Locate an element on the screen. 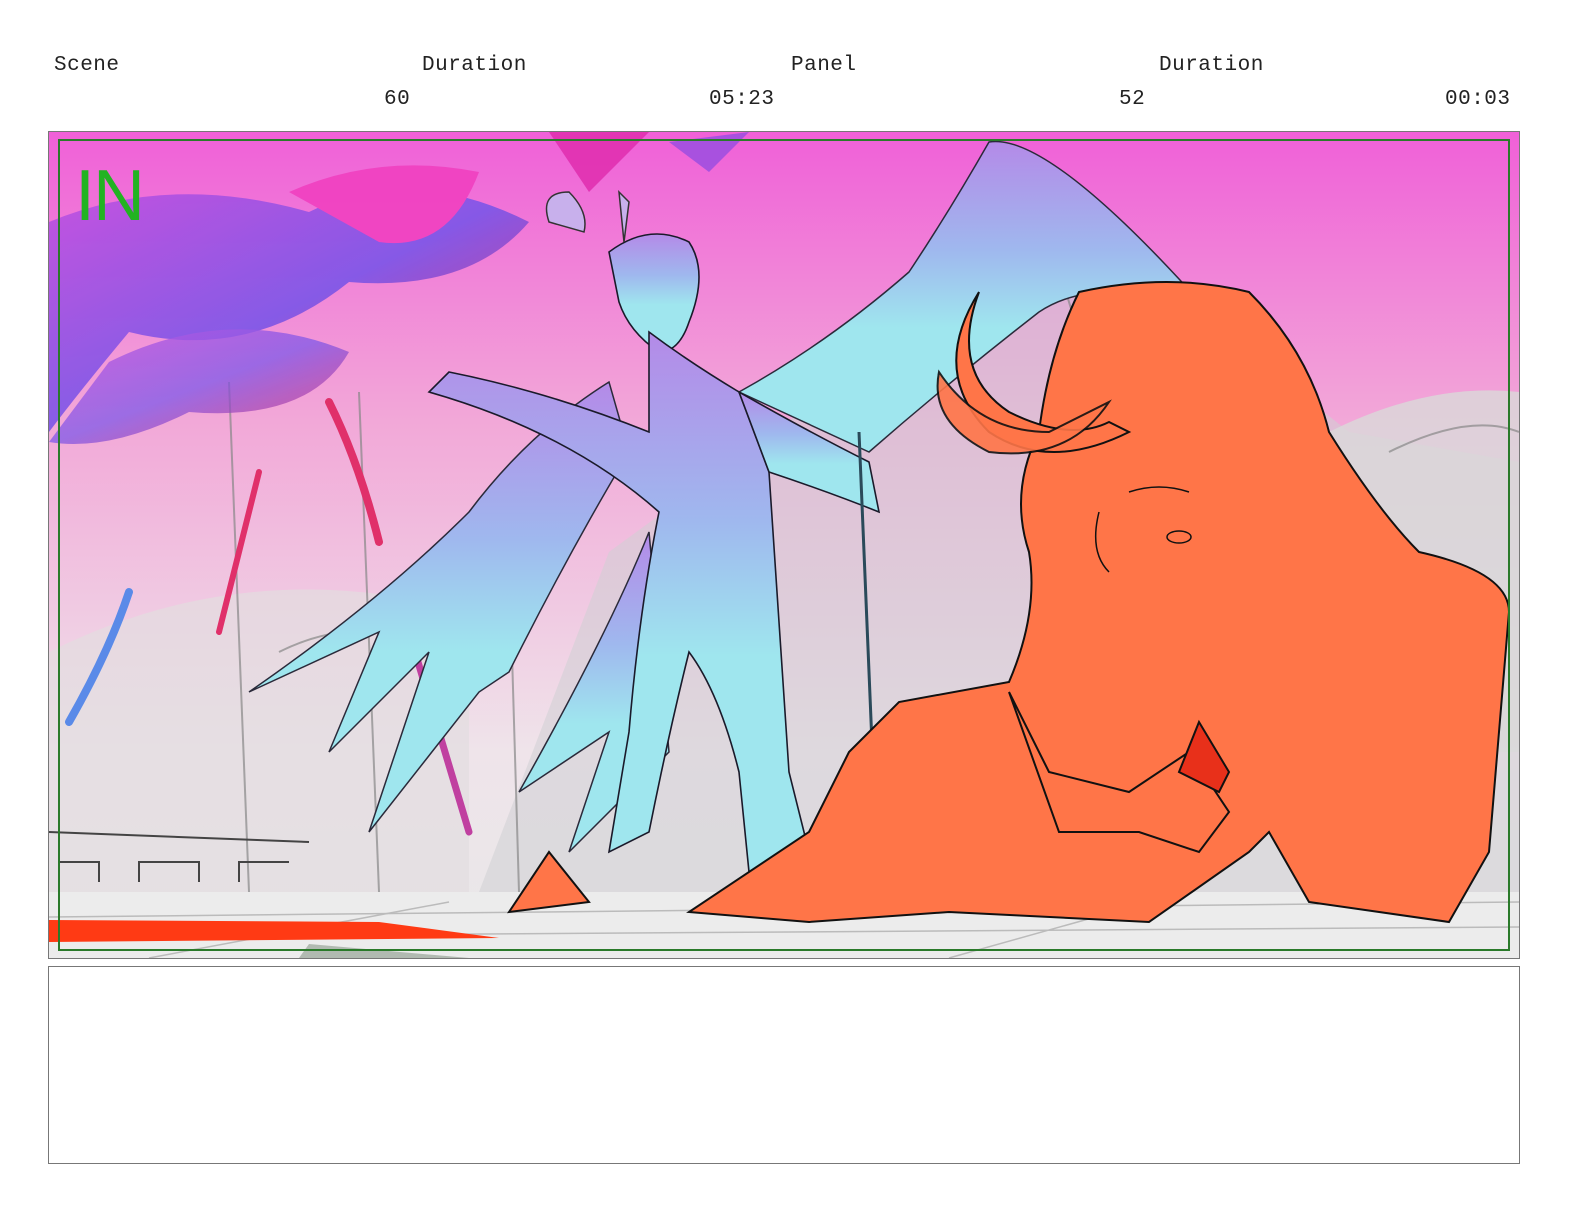  safe-area-label: IN is located at coordinates (110, 196).